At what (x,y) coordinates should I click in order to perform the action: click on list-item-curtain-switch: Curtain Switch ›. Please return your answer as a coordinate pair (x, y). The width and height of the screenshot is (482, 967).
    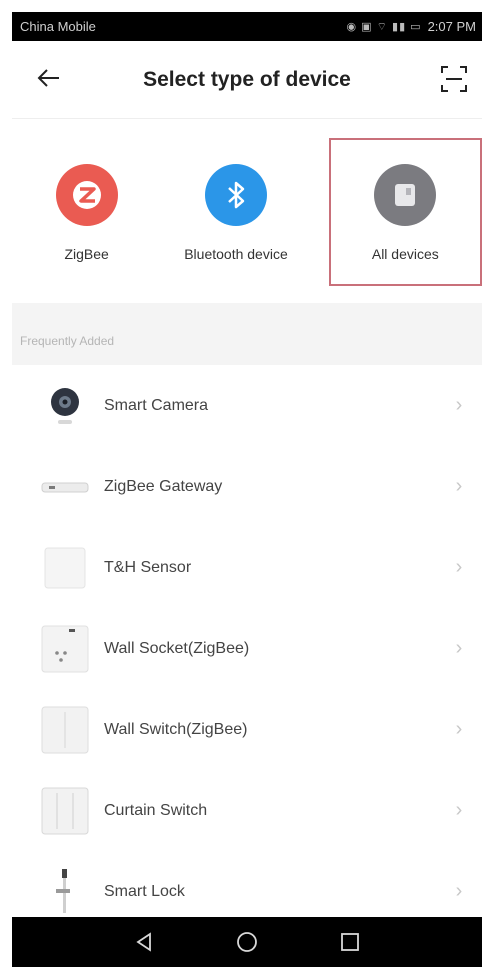
    Looking at the image, I should click on (247, 810).